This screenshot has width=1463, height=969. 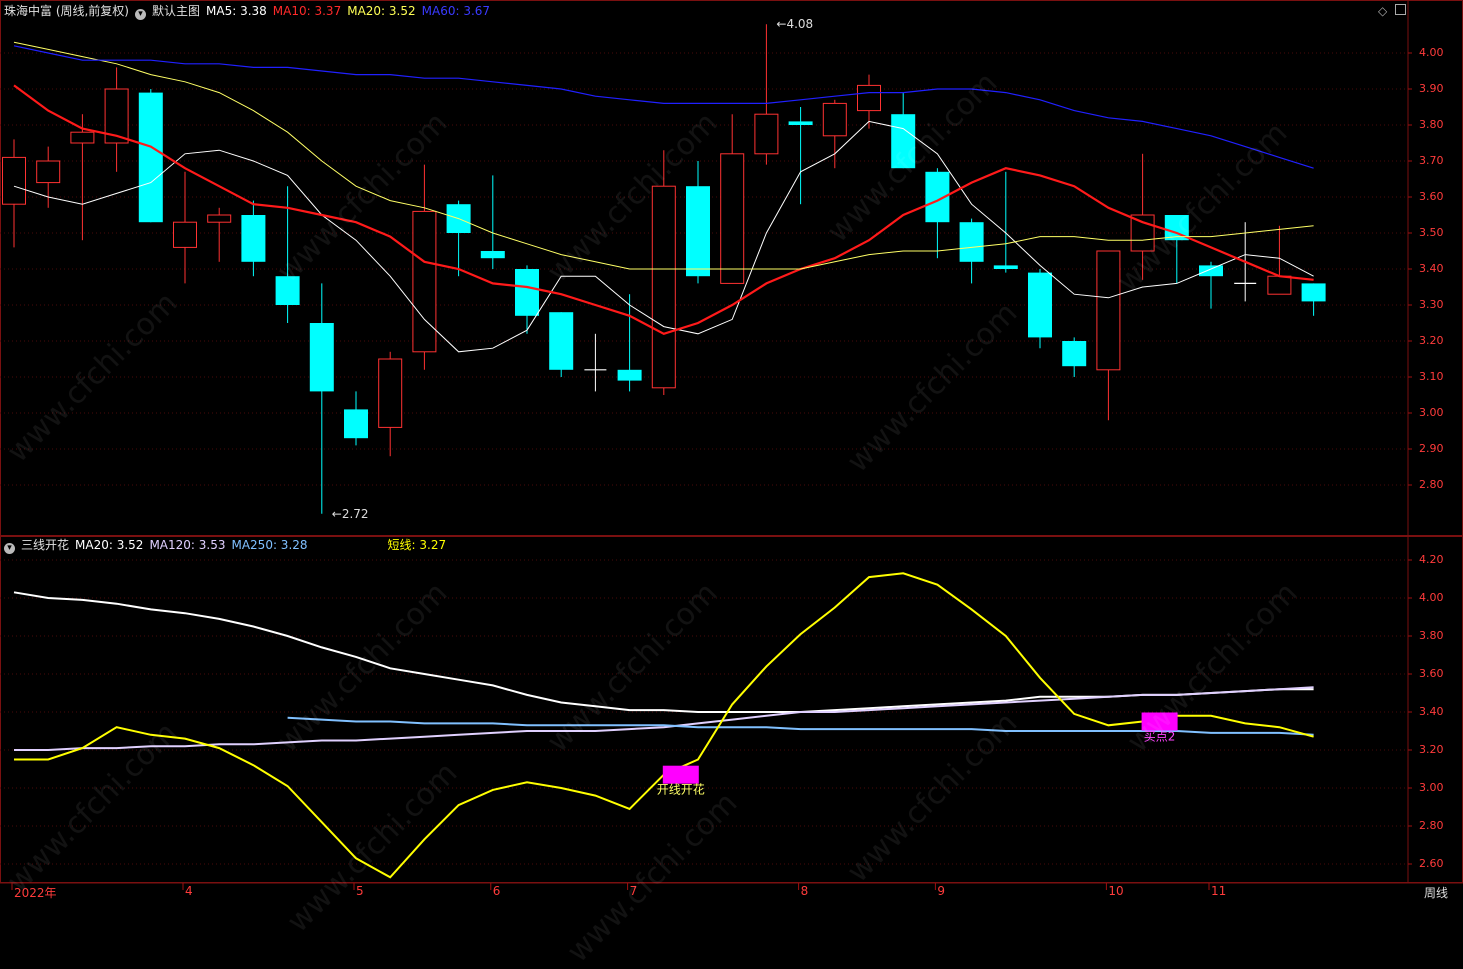 I want to click on x-tick-label: 4, so click(x=189, y=891).